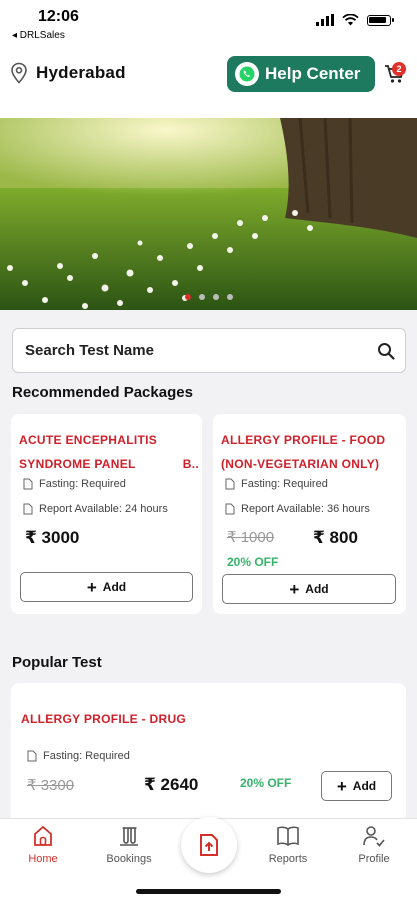 The height and width of the screenshot is (900, 417). What do you see at coordinates (51, 785) in the screenshot?
I see `original-price: ₹ 3300` at bounding box center [51, 785].